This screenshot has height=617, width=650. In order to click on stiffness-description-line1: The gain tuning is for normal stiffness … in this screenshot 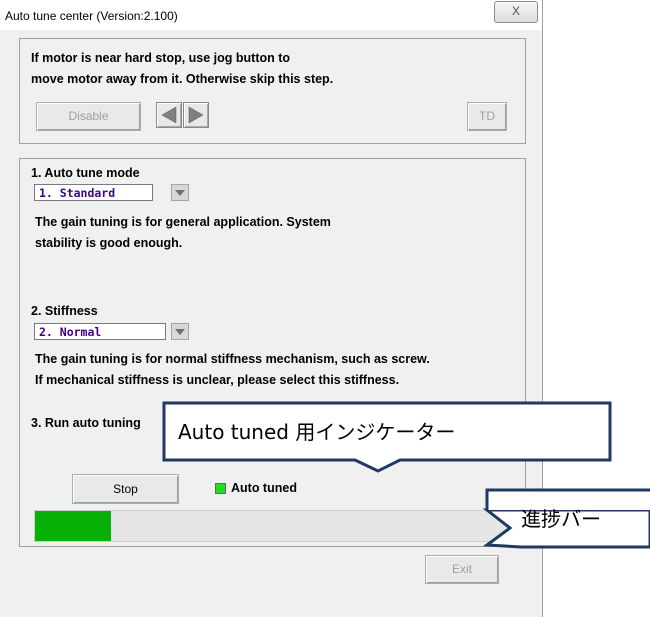, I will do `click(232, 359)`.